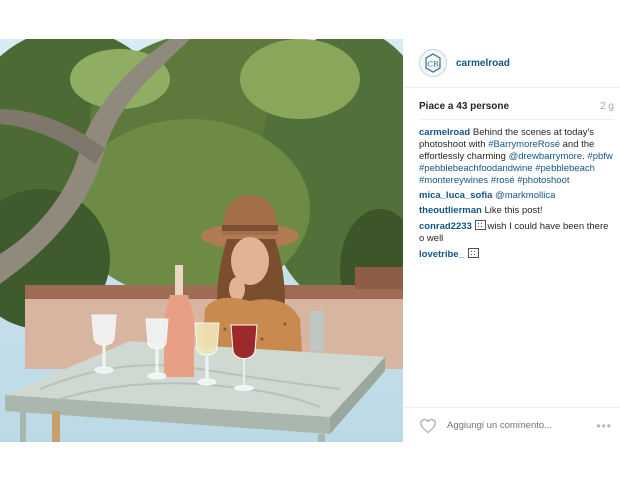 The height and width of the screenshot is (481, 620). I want to click on carmelroad-logo-icon: CR, so click(433, 63).